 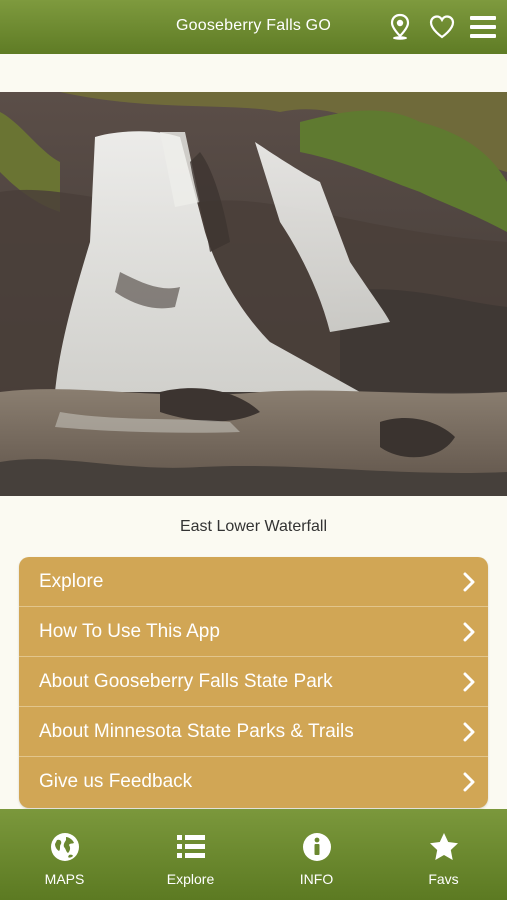 I want to click on globe-icon, so click(x=65, y=847).